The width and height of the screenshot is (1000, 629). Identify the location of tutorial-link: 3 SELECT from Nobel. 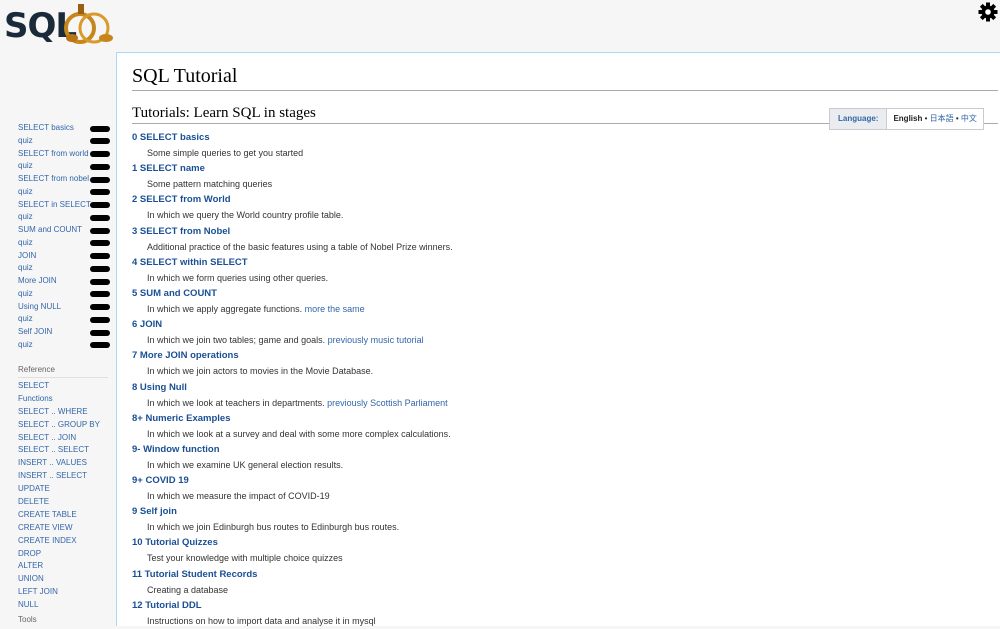
(181, 231).